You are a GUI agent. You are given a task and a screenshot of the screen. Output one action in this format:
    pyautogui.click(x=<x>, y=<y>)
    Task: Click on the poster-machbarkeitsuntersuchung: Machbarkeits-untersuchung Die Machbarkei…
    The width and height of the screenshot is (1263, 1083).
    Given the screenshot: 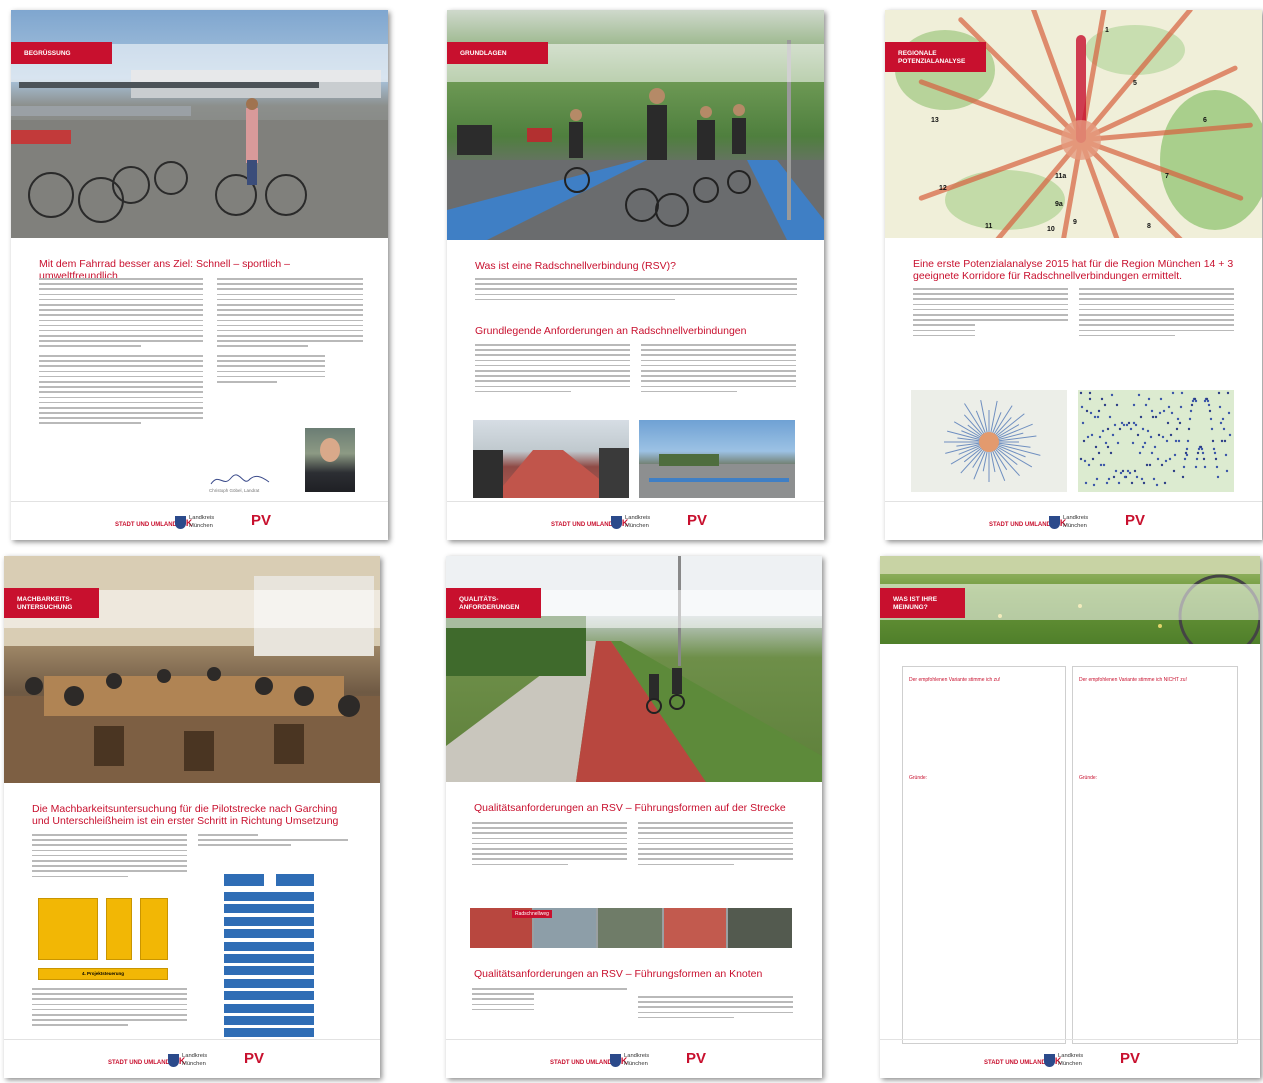 What is the action you would take?
    pyautogui.click(x=192, y=817)
    